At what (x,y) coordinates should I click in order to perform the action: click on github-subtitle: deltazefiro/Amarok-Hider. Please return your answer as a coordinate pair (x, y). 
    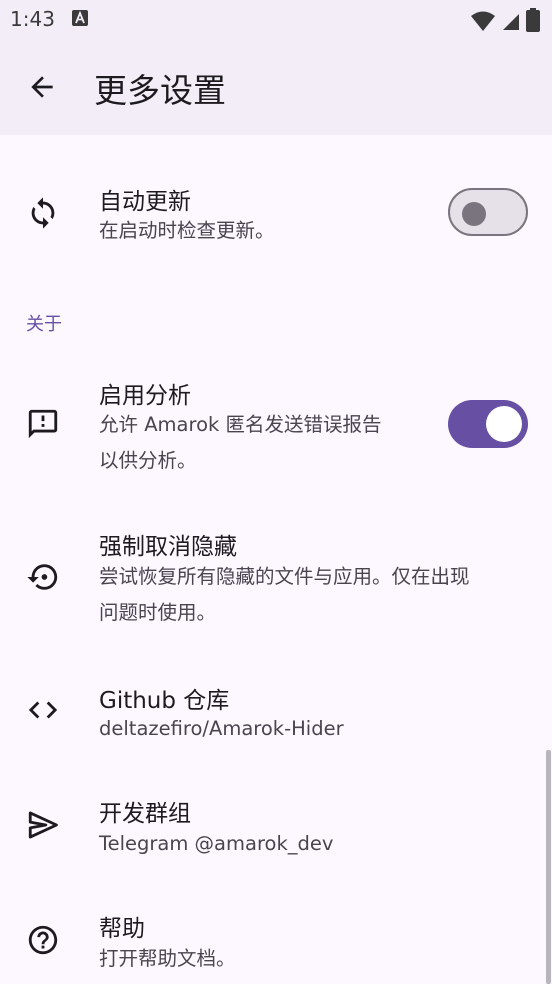
    Looking at the image, I should click on (221, 728).